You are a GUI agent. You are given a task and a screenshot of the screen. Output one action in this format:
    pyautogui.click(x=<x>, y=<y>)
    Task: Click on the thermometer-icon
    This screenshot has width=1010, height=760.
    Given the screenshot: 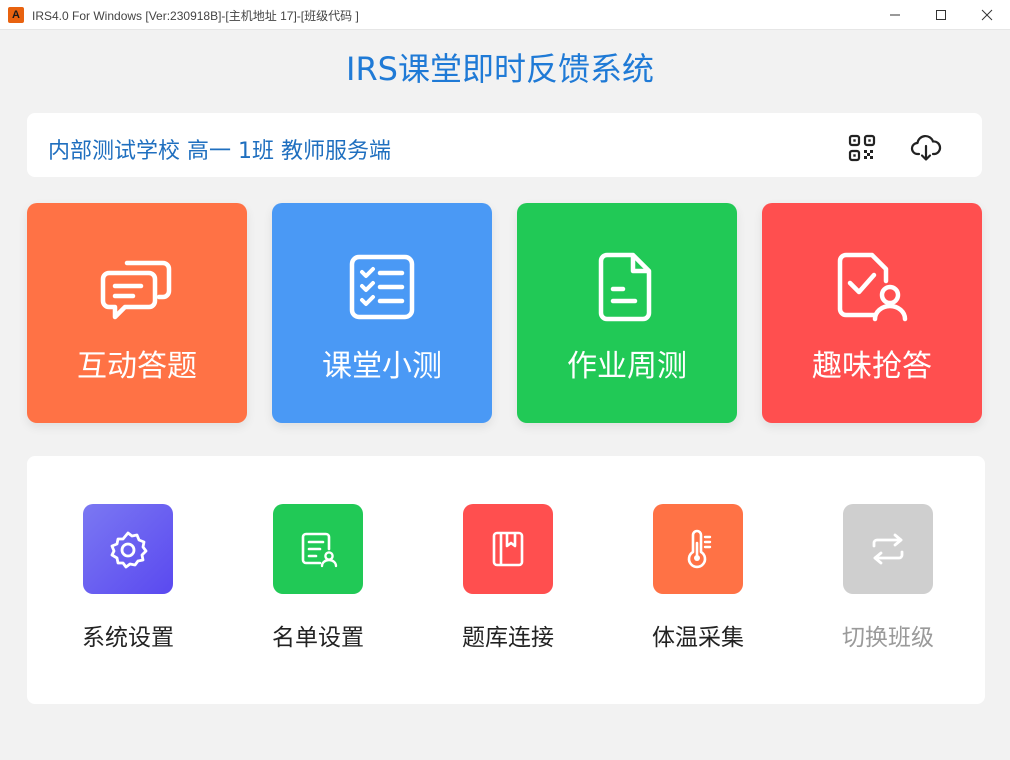 What is the action you would take?
    pyautogui.click(x=699, y=549)
    